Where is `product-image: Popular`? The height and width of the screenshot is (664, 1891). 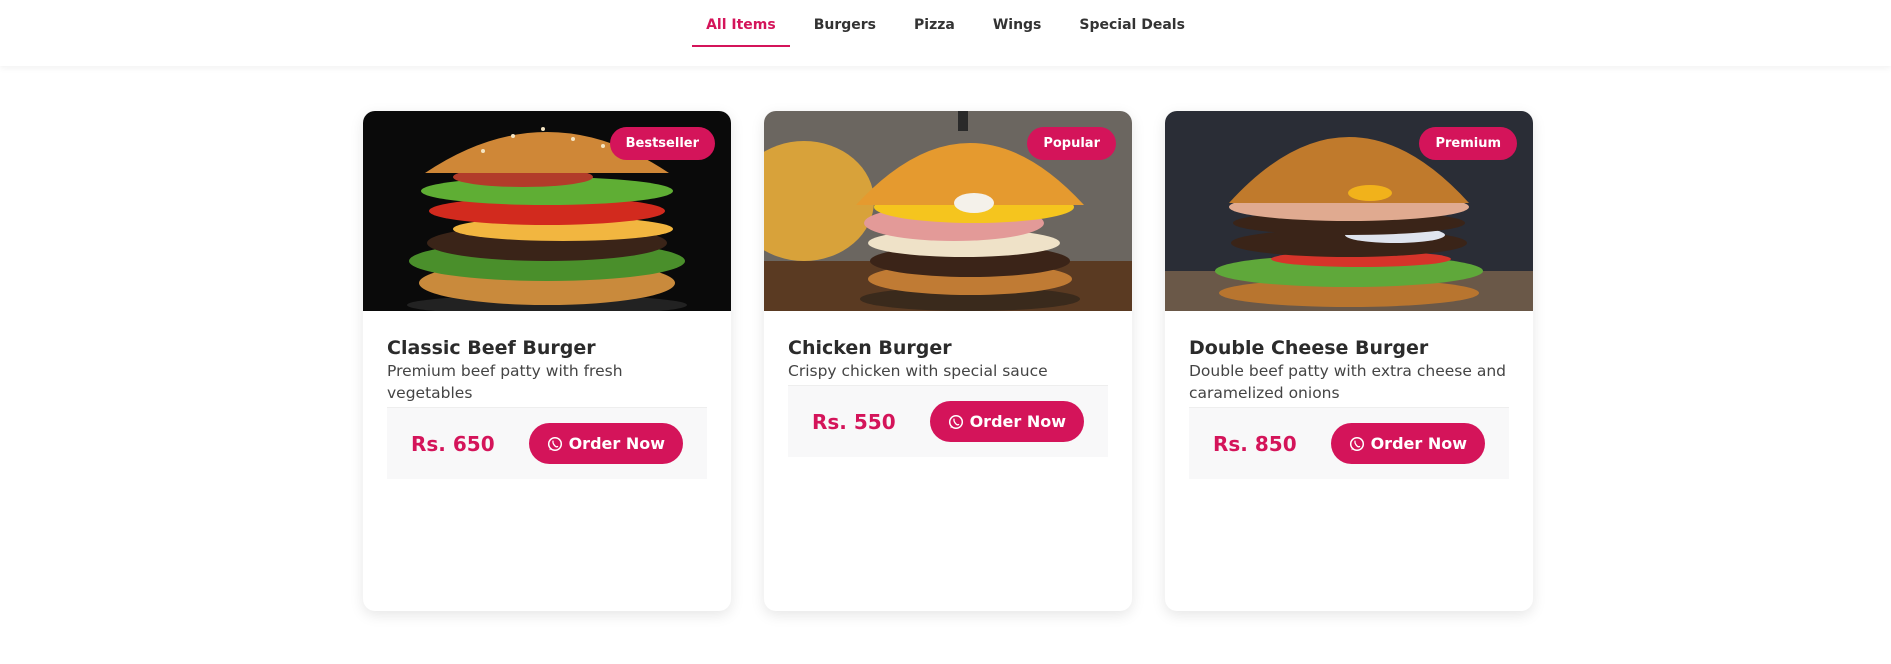
product-image: Popular is located at coordinates (948, 211).